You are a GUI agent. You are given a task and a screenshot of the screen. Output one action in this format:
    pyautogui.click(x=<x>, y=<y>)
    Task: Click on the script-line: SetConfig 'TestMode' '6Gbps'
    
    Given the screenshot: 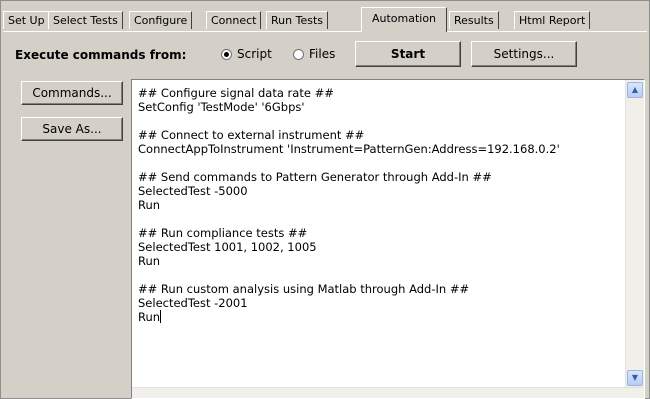 What is the action you would take?
    pyautogui.click(x=221, y=107)
    